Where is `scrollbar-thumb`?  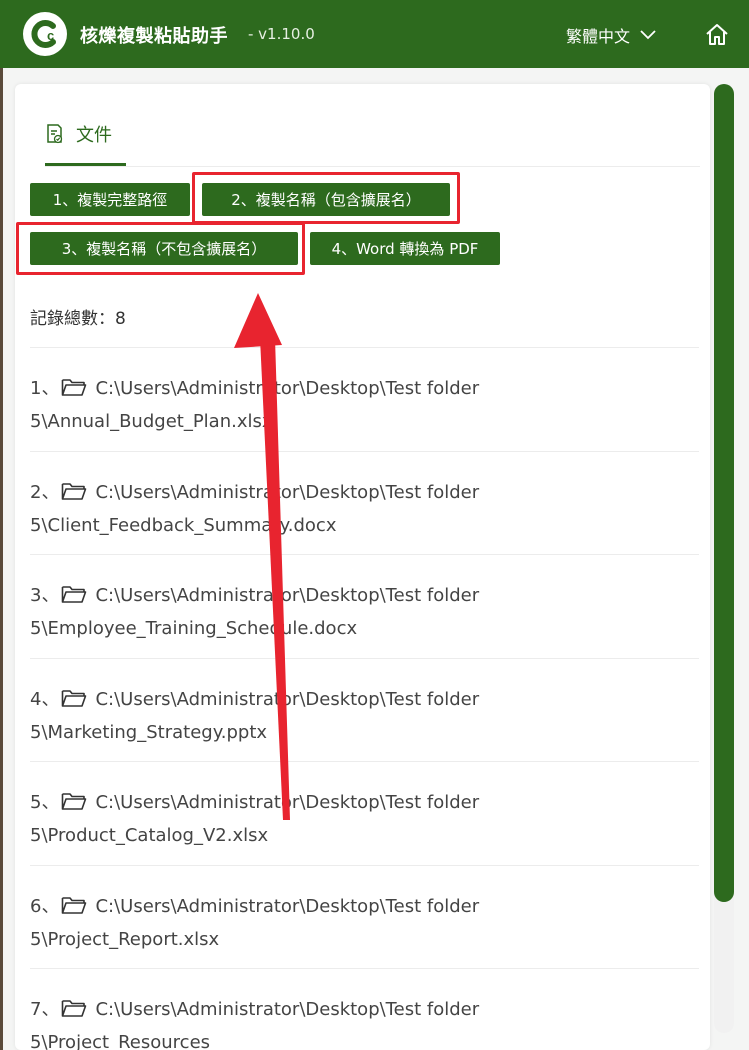 scrollbar-thumb is located at coordinates (724, 493).